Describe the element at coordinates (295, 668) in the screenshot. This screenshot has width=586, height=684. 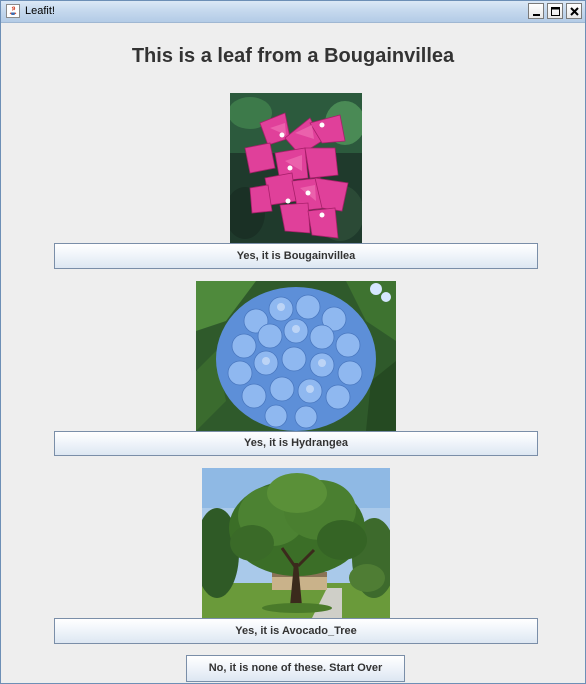
I see `start-over-button: No, it is none of these. Start Over` at that location.